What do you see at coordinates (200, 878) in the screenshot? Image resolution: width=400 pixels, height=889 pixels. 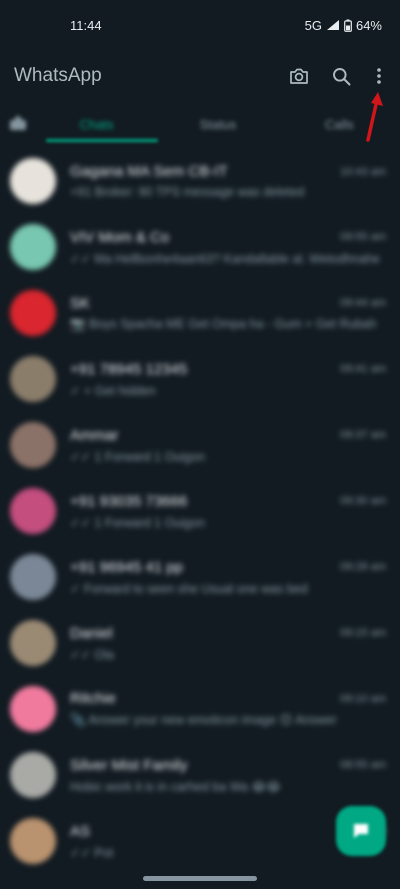 I see `home-indicator` at bounding box center [200, 878].